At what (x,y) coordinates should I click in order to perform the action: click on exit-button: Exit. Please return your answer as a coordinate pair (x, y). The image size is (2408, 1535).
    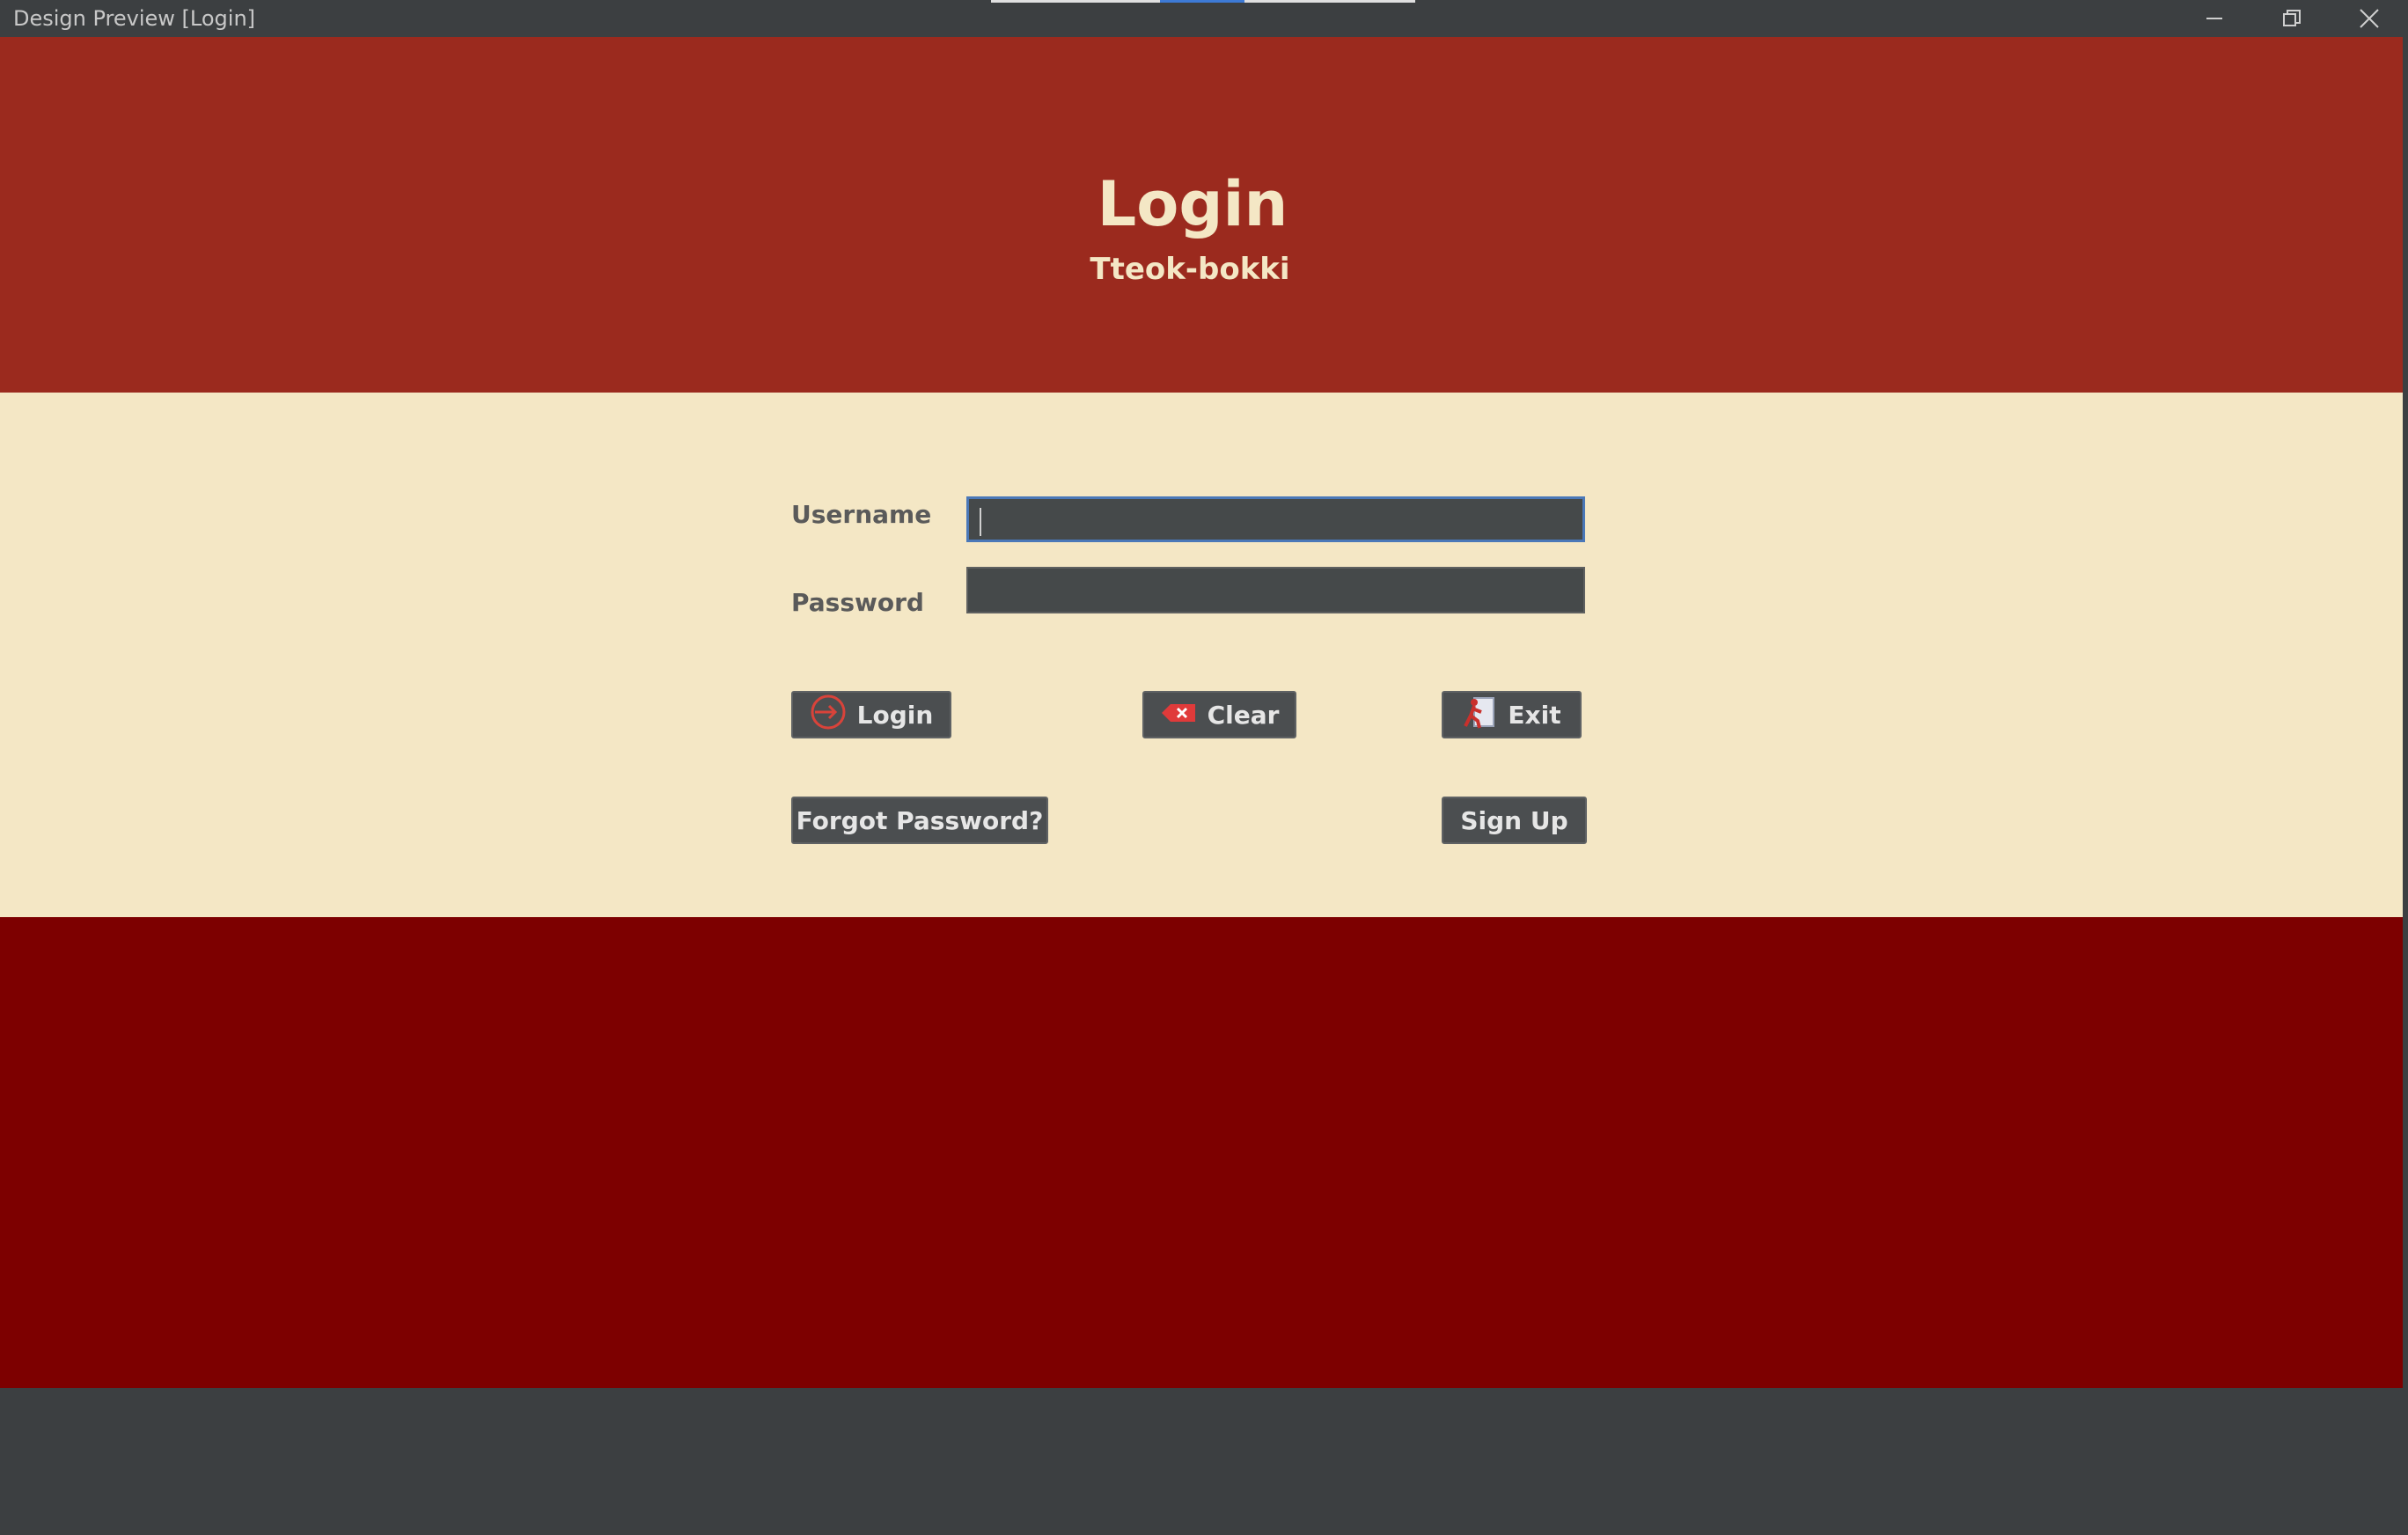
    Looking at the image, I should click on (1512, 714).